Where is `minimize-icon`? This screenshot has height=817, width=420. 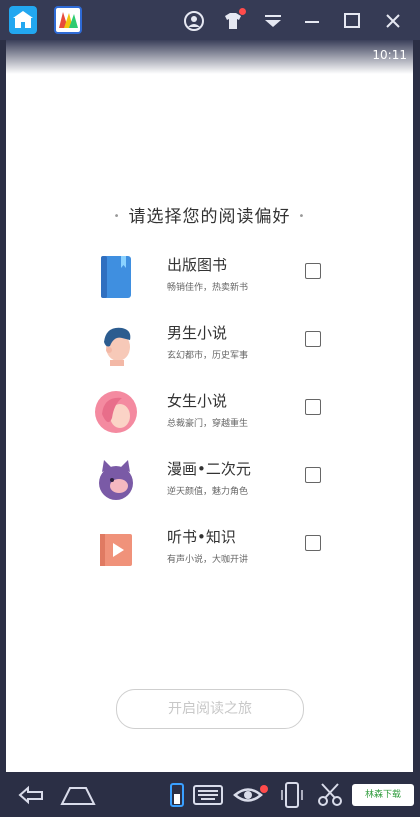
minimize-icon is located at coordinates (312, 21).